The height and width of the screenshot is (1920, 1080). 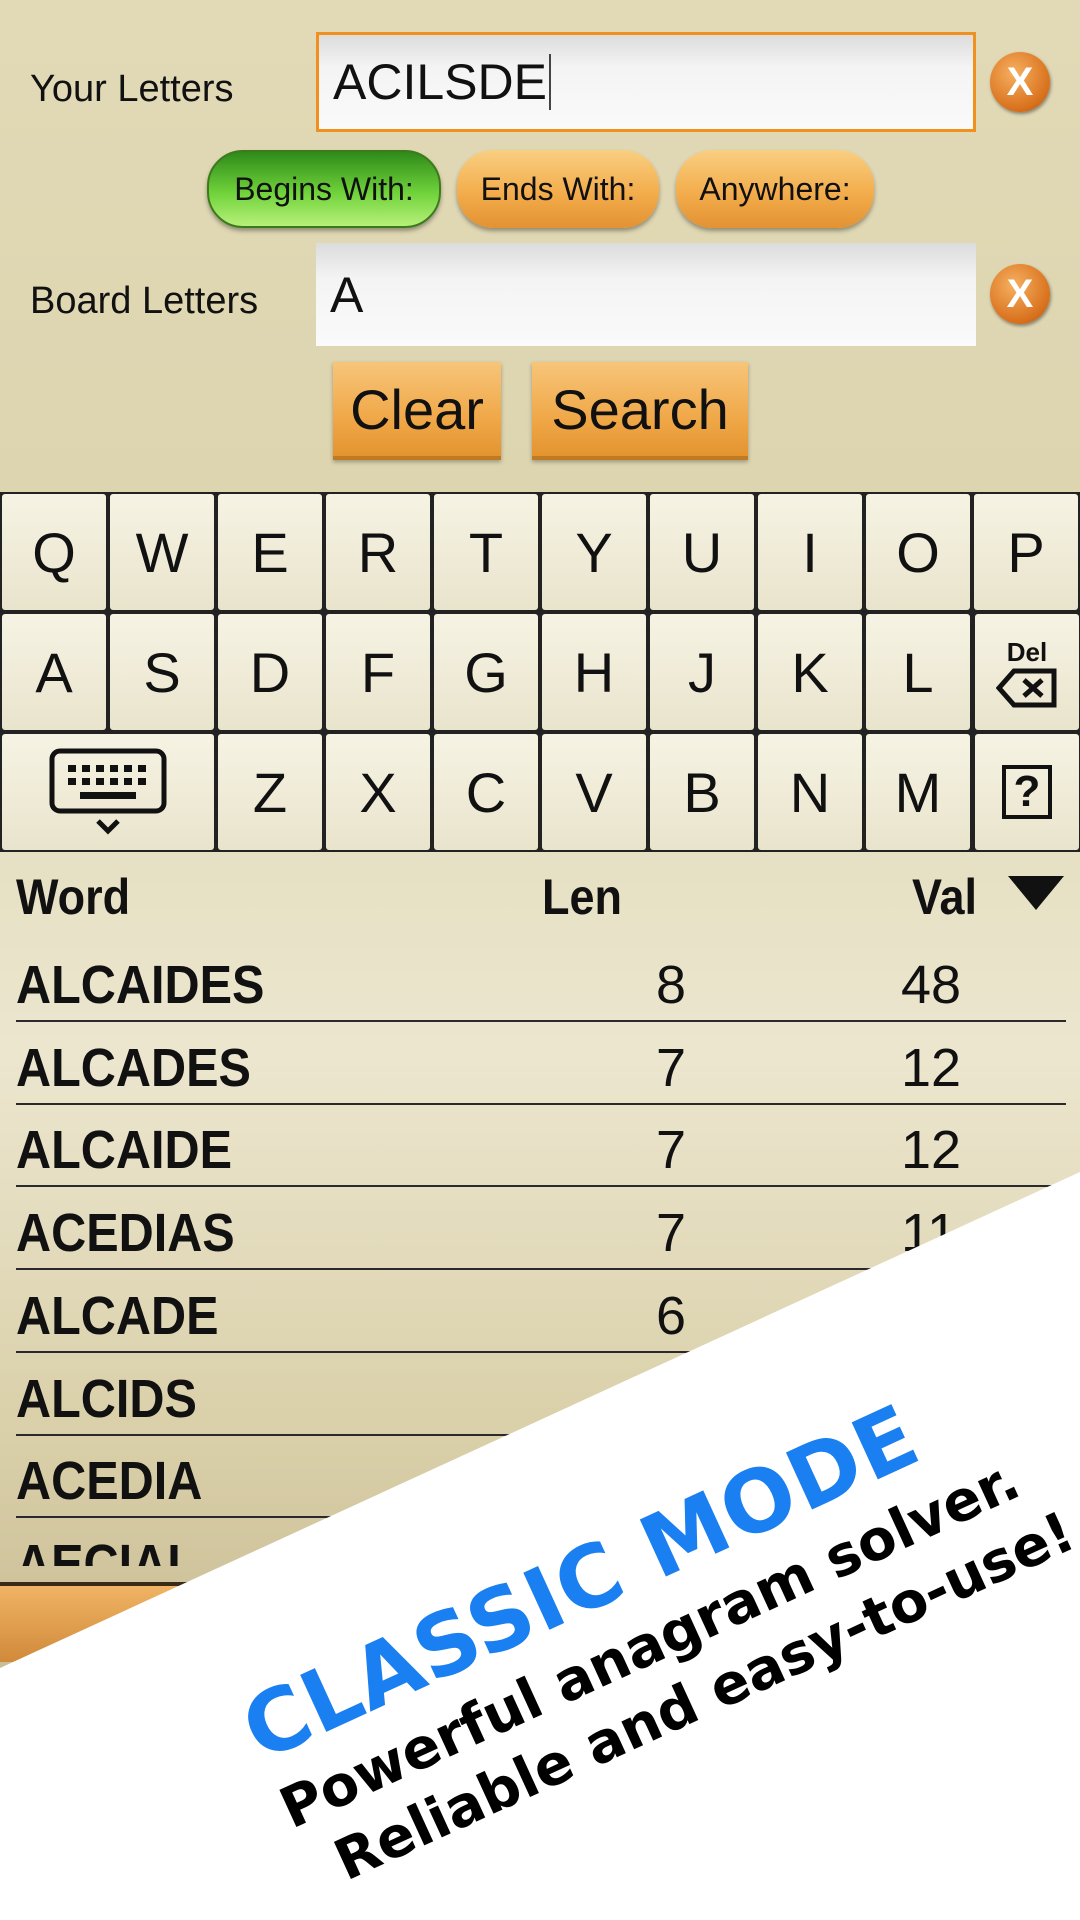 What do you see at coordinates (594, 792) in the screenshot?
I see `key-v: V` at bounding box center [594, 792].